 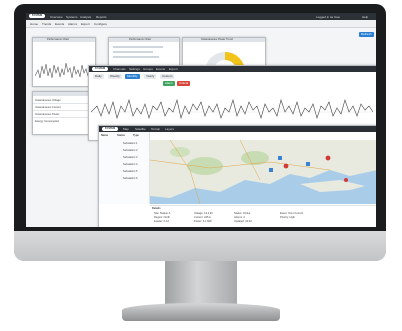 What do you see at coordinates (130, 157) in the screenshot?
I see `list-item: Substation 3` at bounding box center [130, 157].